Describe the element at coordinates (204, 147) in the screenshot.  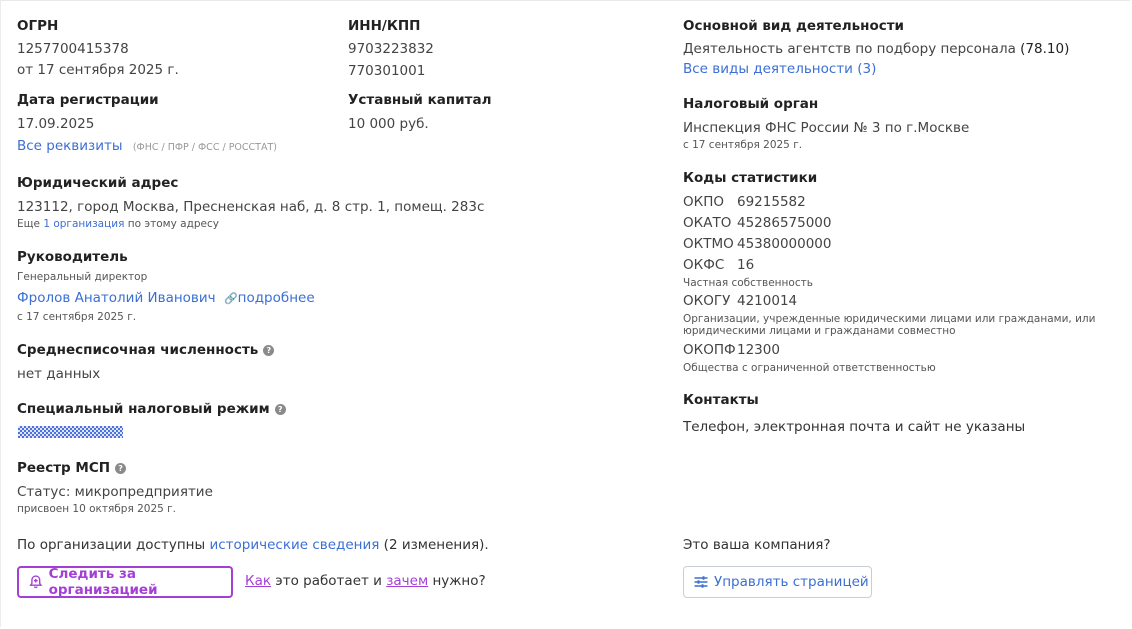
I see `requisites-note: (ФНС / ПФР / ФСС / РОССТАТ)` at that location.